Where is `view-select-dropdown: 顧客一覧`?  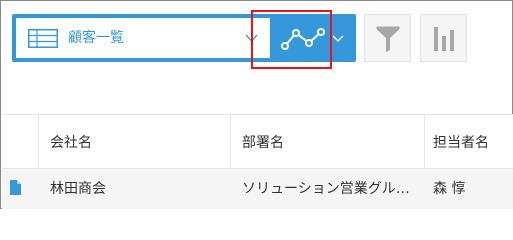 view-select-dropdown: 顧客一覧 is located at coordinates (143, 38).